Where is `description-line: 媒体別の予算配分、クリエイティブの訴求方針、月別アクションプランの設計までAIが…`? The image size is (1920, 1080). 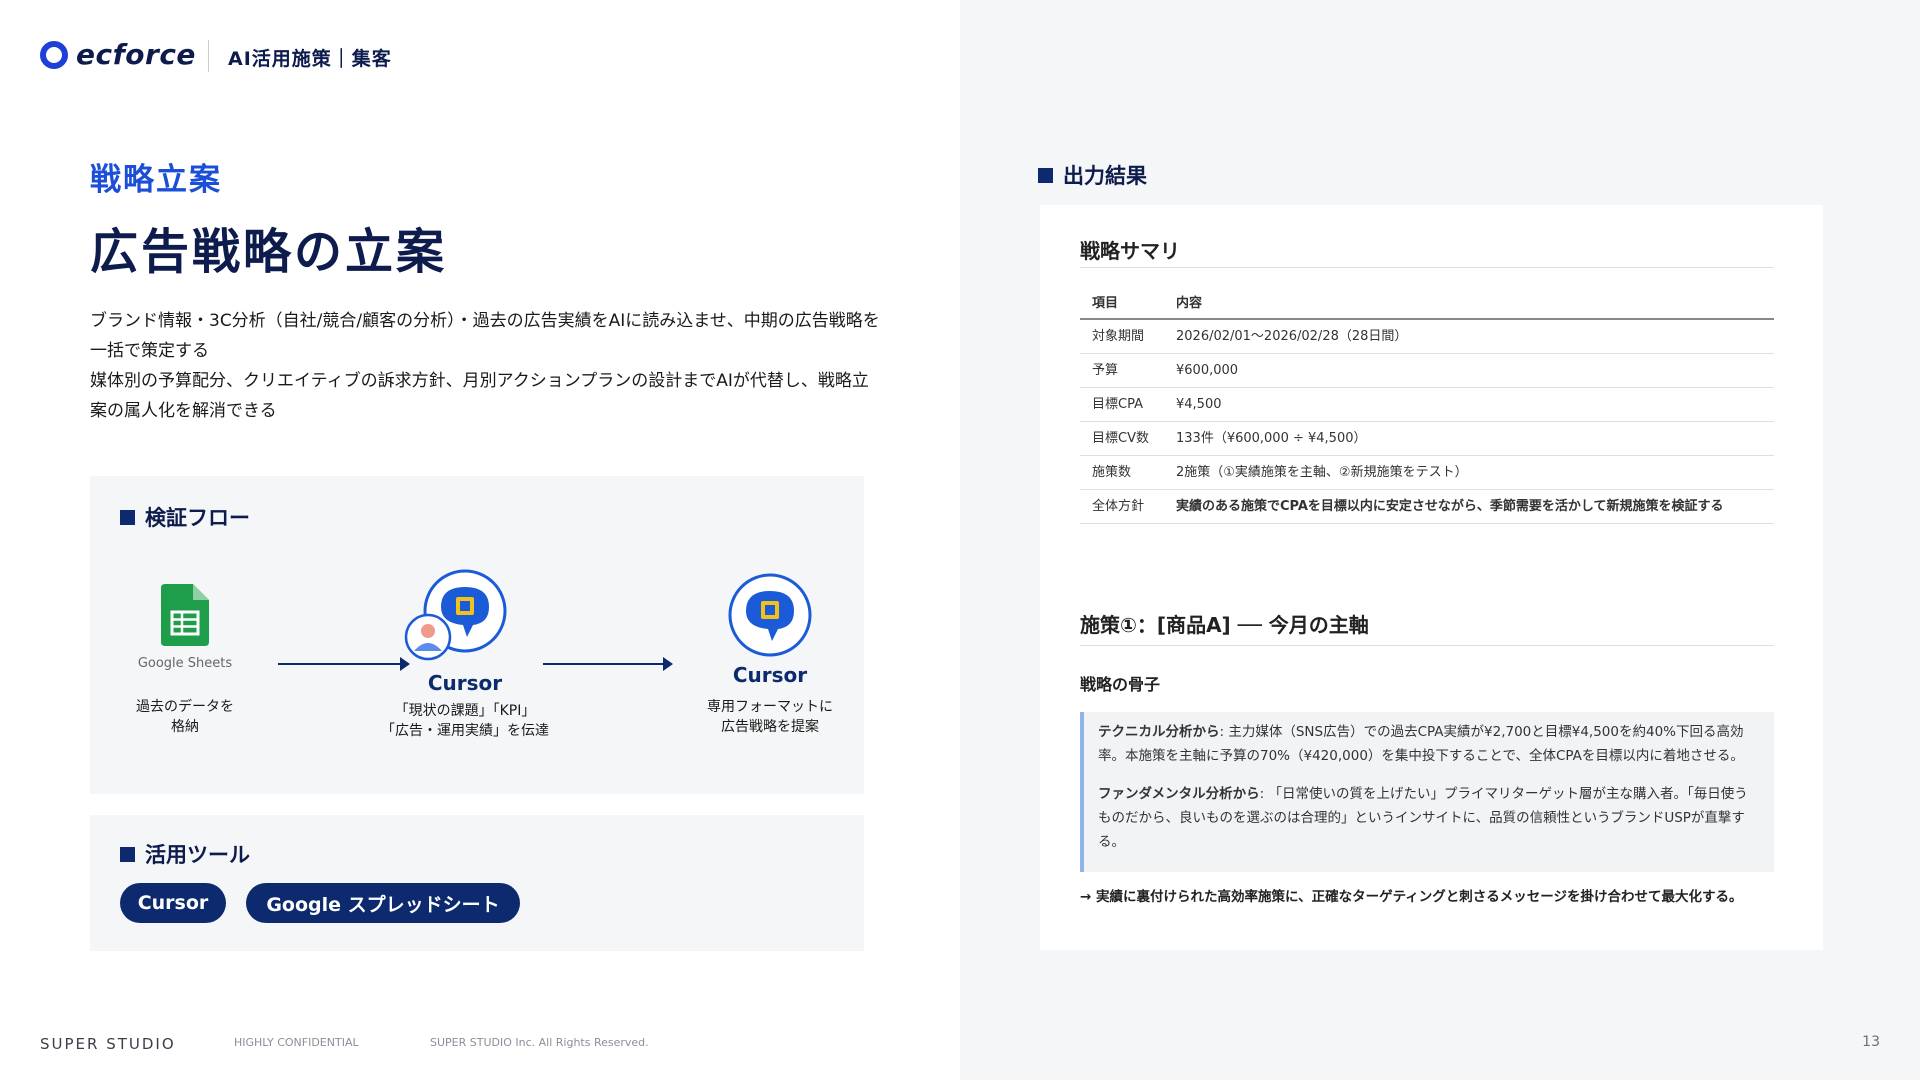 description-line: 媒体別の予算配分、クリエイティブの訴求方針、月別アクションプランの設計までAIが… is located at coordinates (479, 396).